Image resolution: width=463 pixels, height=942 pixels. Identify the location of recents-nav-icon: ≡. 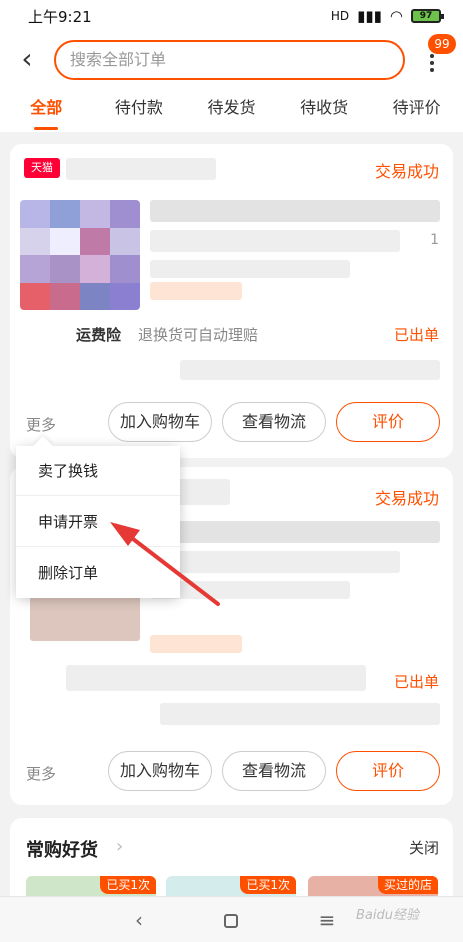
(327, 920).